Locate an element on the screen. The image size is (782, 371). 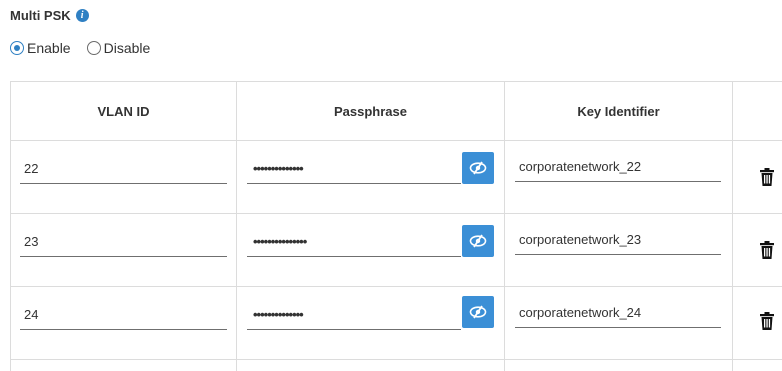
vlan-id-input: 23 is located at coordinates (123, 242).